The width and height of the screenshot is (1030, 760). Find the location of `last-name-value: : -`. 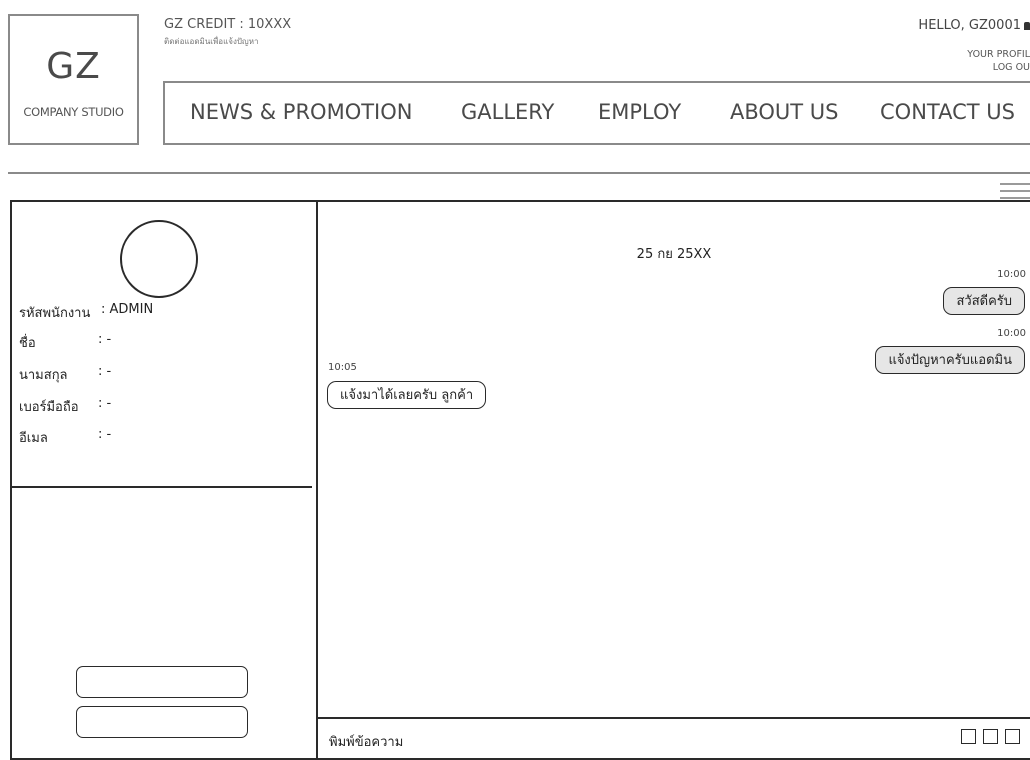

last-name-value: : - is located at coordinates (105, 371).